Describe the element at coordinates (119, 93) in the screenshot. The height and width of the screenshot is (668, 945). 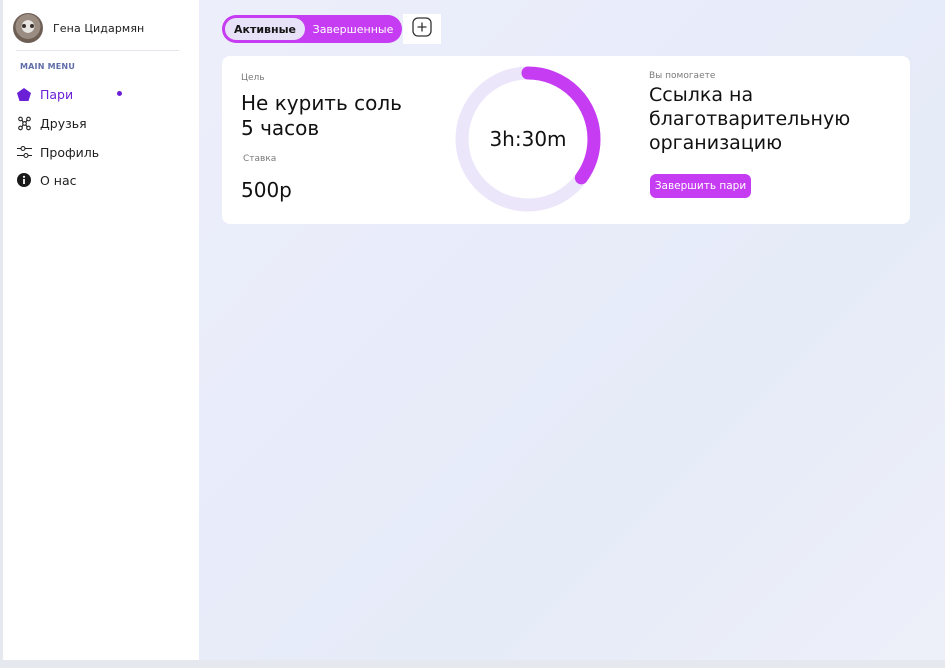
I see `active-indicator-dot` at that location.